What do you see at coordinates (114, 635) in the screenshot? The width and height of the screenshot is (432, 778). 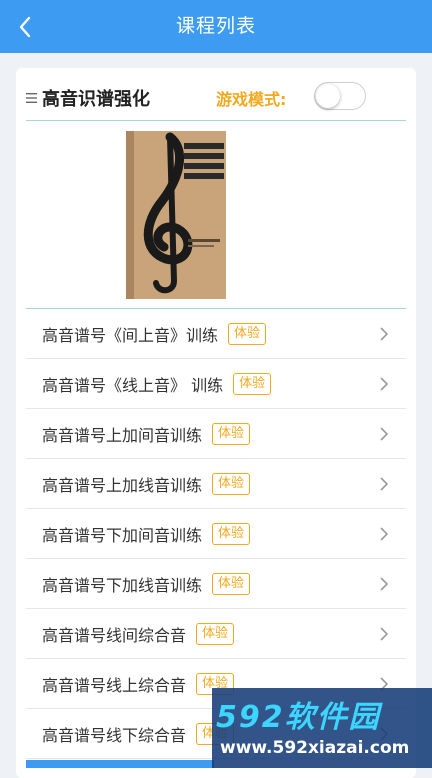 I see `lesson-label: 高音谱号线间综合音` at bounding box center [114, 635].